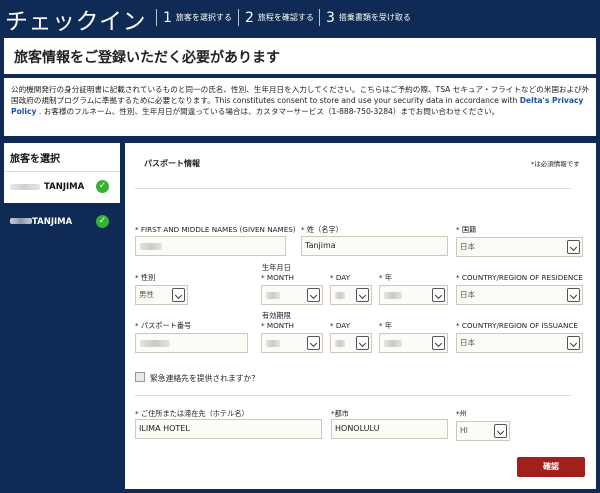 The width and height of the screenshot is (600, 493). I want to click on dob-year-label: * 年, so click(386, 277).